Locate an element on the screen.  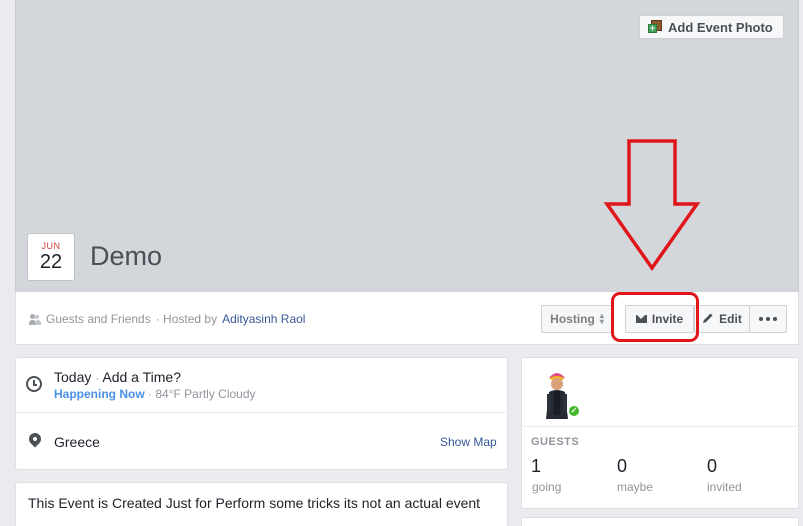
maybe-label: maybe is located at coordinates (635, 487).